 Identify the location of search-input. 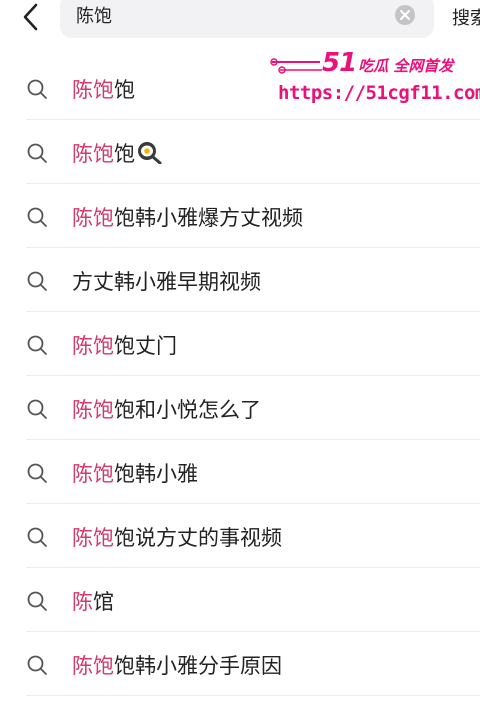
(226, 15).